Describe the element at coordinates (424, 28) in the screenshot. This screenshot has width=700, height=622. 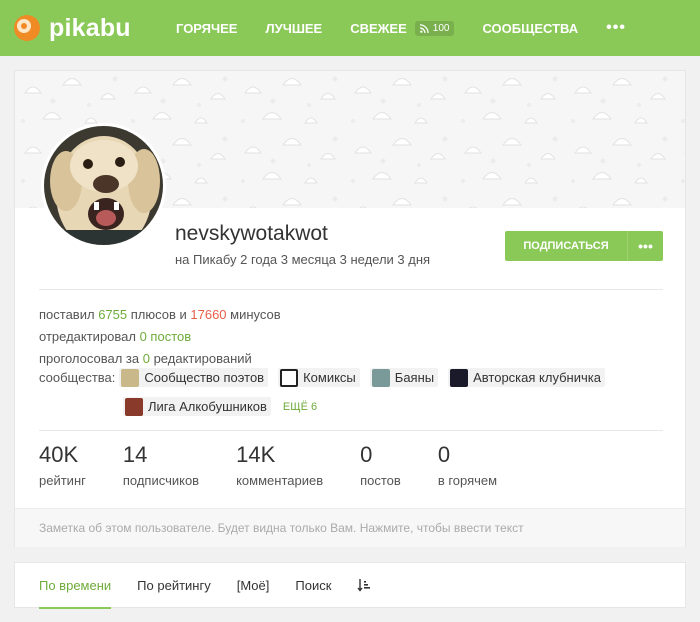
I see `rss-icon` at that location.